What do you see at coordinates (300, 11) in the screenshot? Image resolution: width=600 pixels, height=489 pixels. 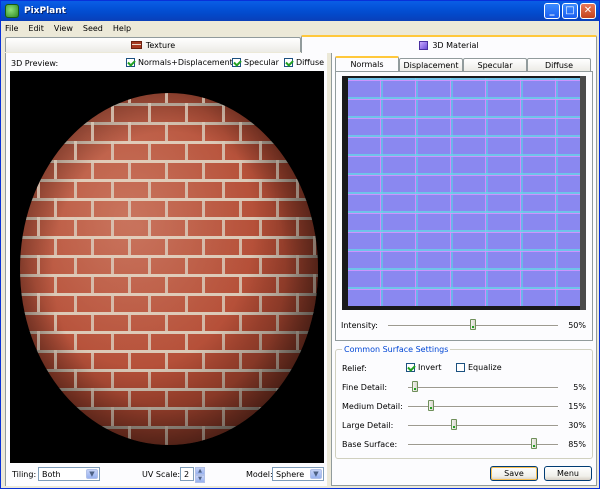 I see `title-bar: PixPlant _ □ ✕` at bounding box center [300, 11].